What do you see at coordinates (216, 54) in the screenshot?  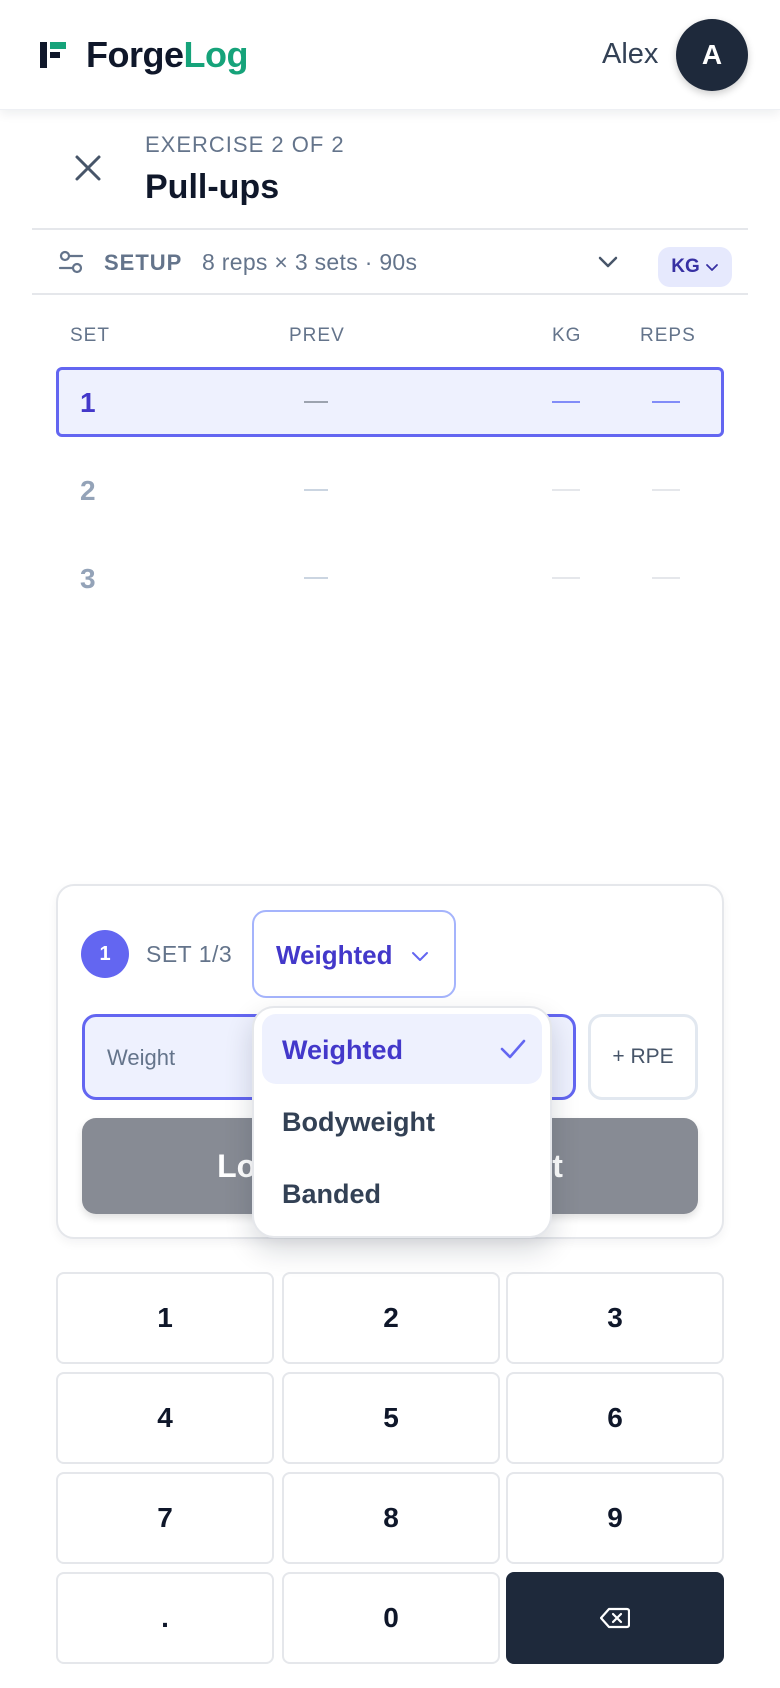 I see `brand-part-log: Log` at bounding box center [216, 54].